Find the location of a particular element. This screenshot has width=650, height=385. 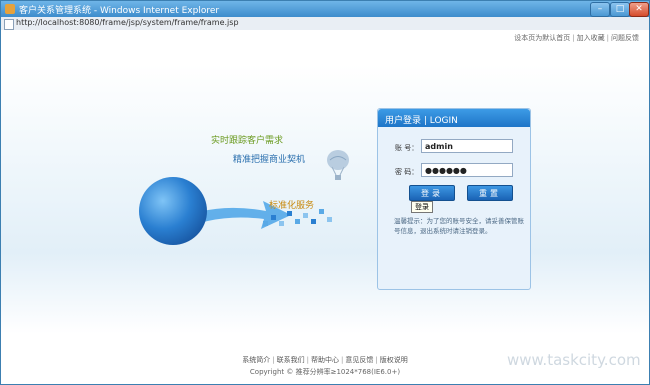

reset-button: 重置 is located at coordinates (490, 193).